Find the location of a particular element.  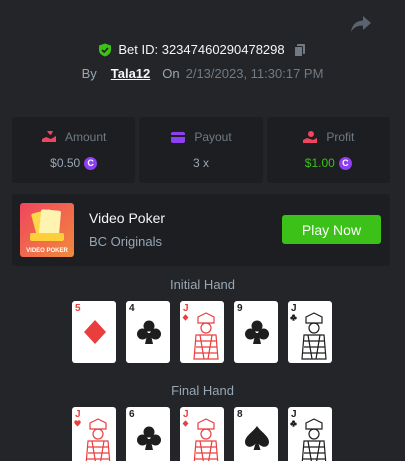

on-label: On is located at coordinates (171, 73).